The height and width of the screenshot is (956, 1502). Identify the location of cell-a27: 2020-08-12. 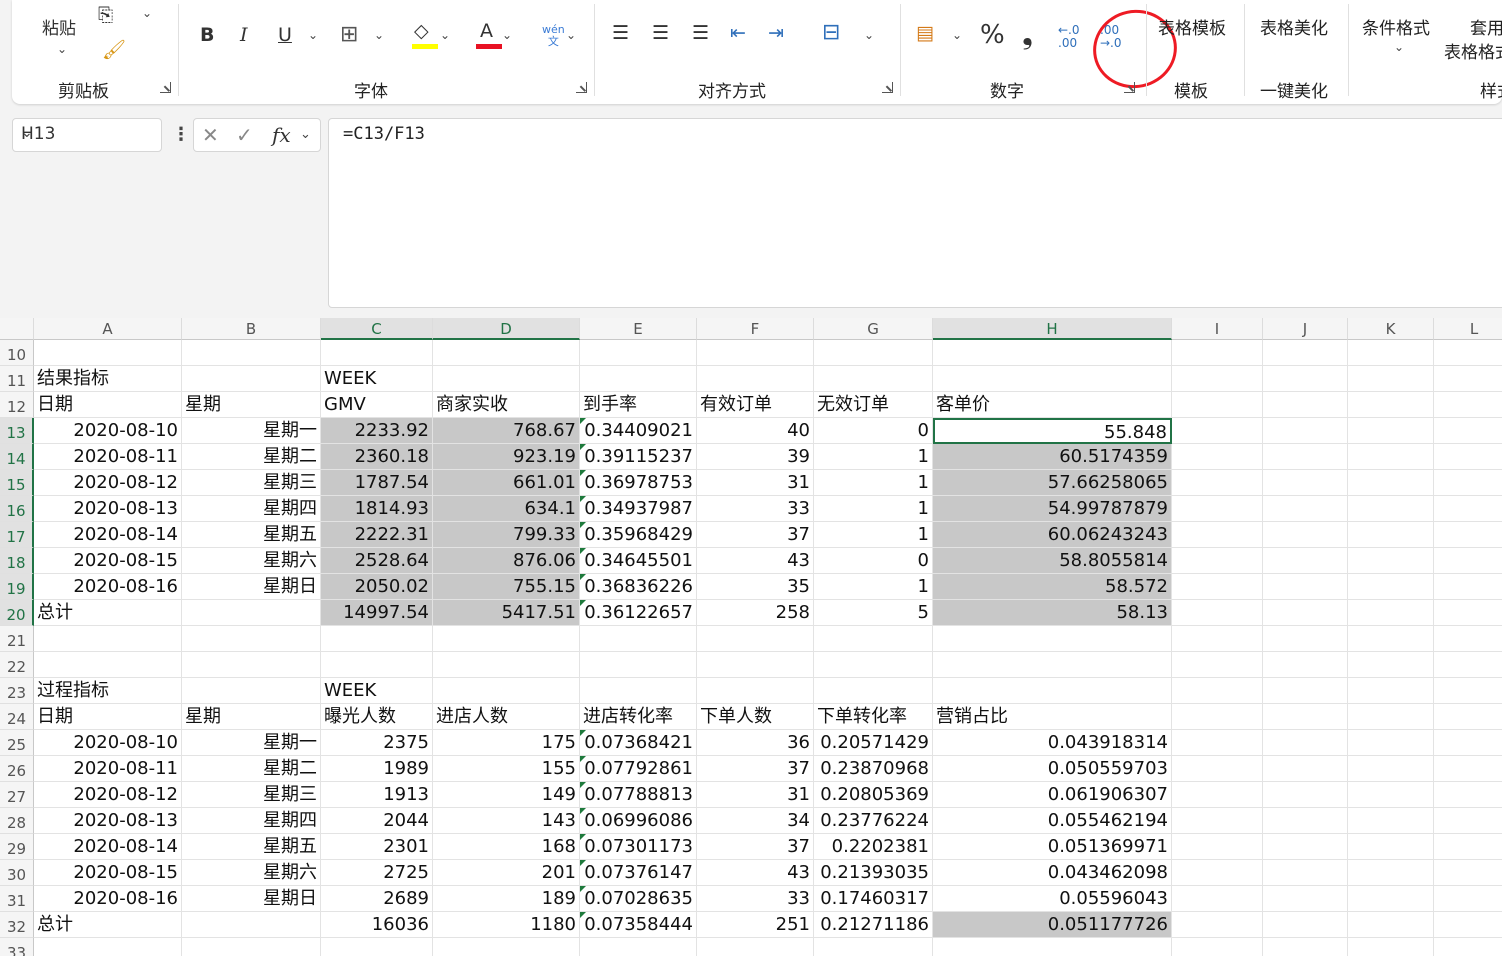
(108, 795).